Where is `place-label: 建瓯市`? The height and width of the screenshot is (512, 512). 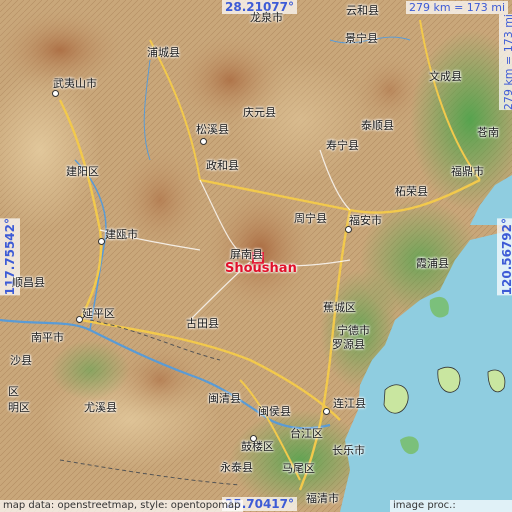
place-label: 建瓯市 is located at coordinates (121, 234).